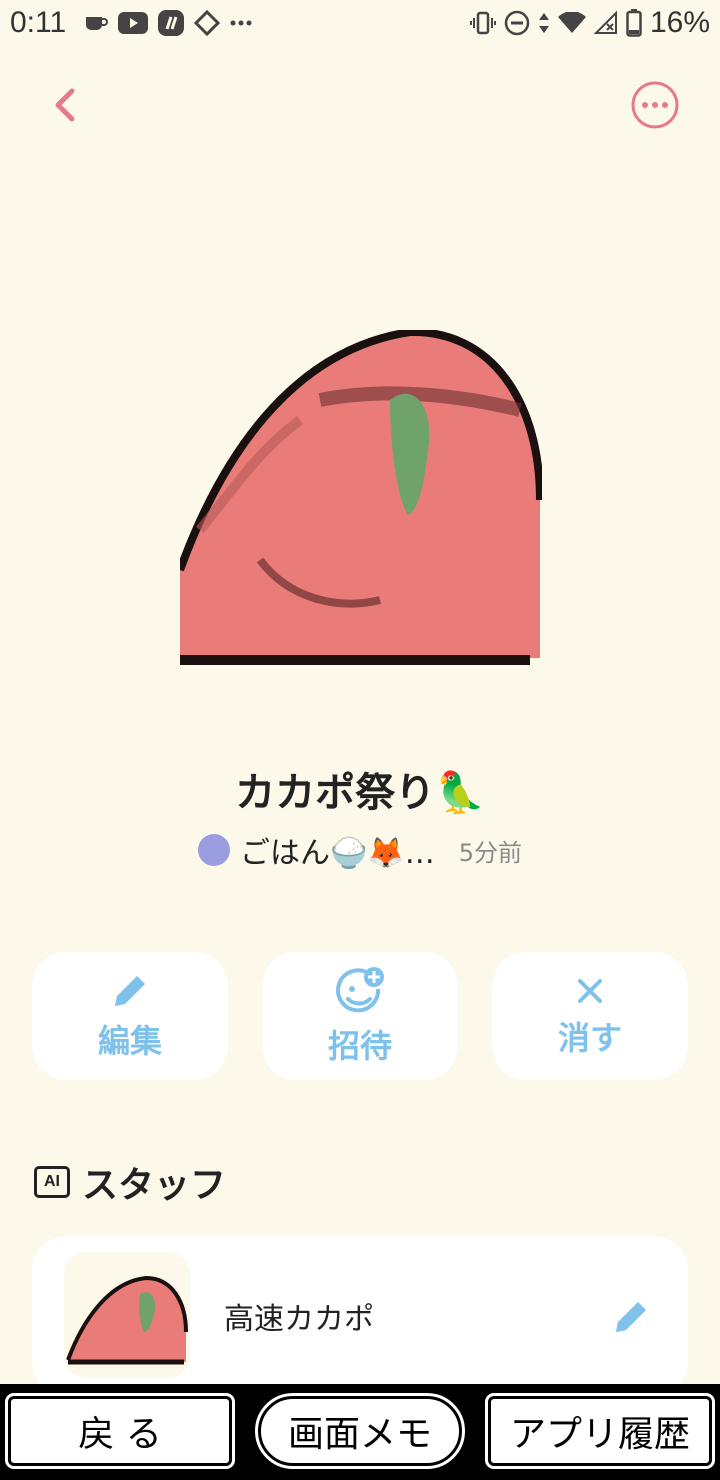 This screenshot has height=1480, width=720. I want to click on author-avatar, so click(214, 850).